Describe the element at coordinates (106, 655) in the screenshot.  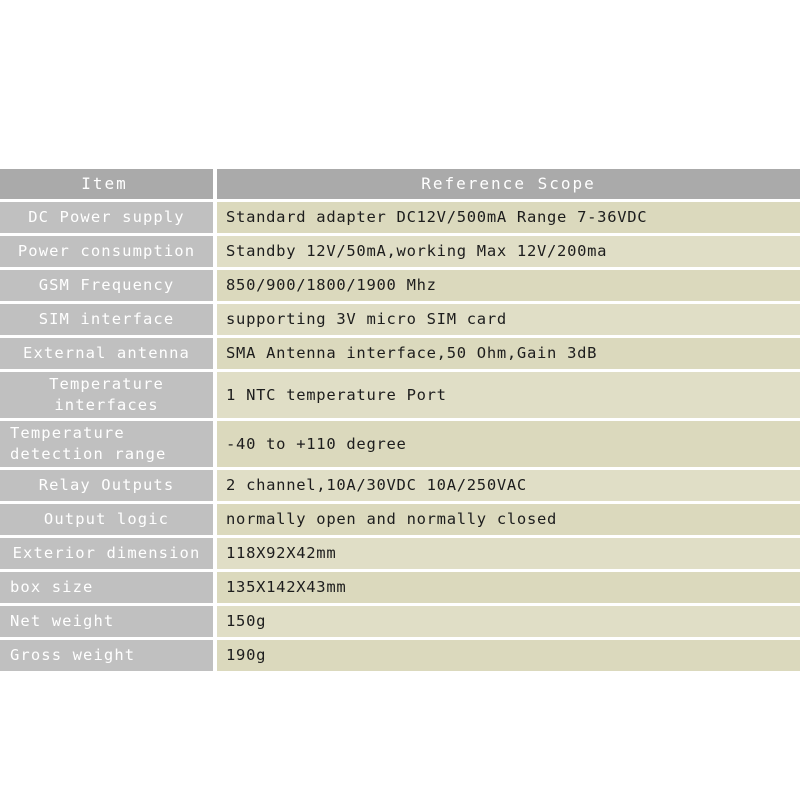
I see `row-label: Gross weight` at that location.